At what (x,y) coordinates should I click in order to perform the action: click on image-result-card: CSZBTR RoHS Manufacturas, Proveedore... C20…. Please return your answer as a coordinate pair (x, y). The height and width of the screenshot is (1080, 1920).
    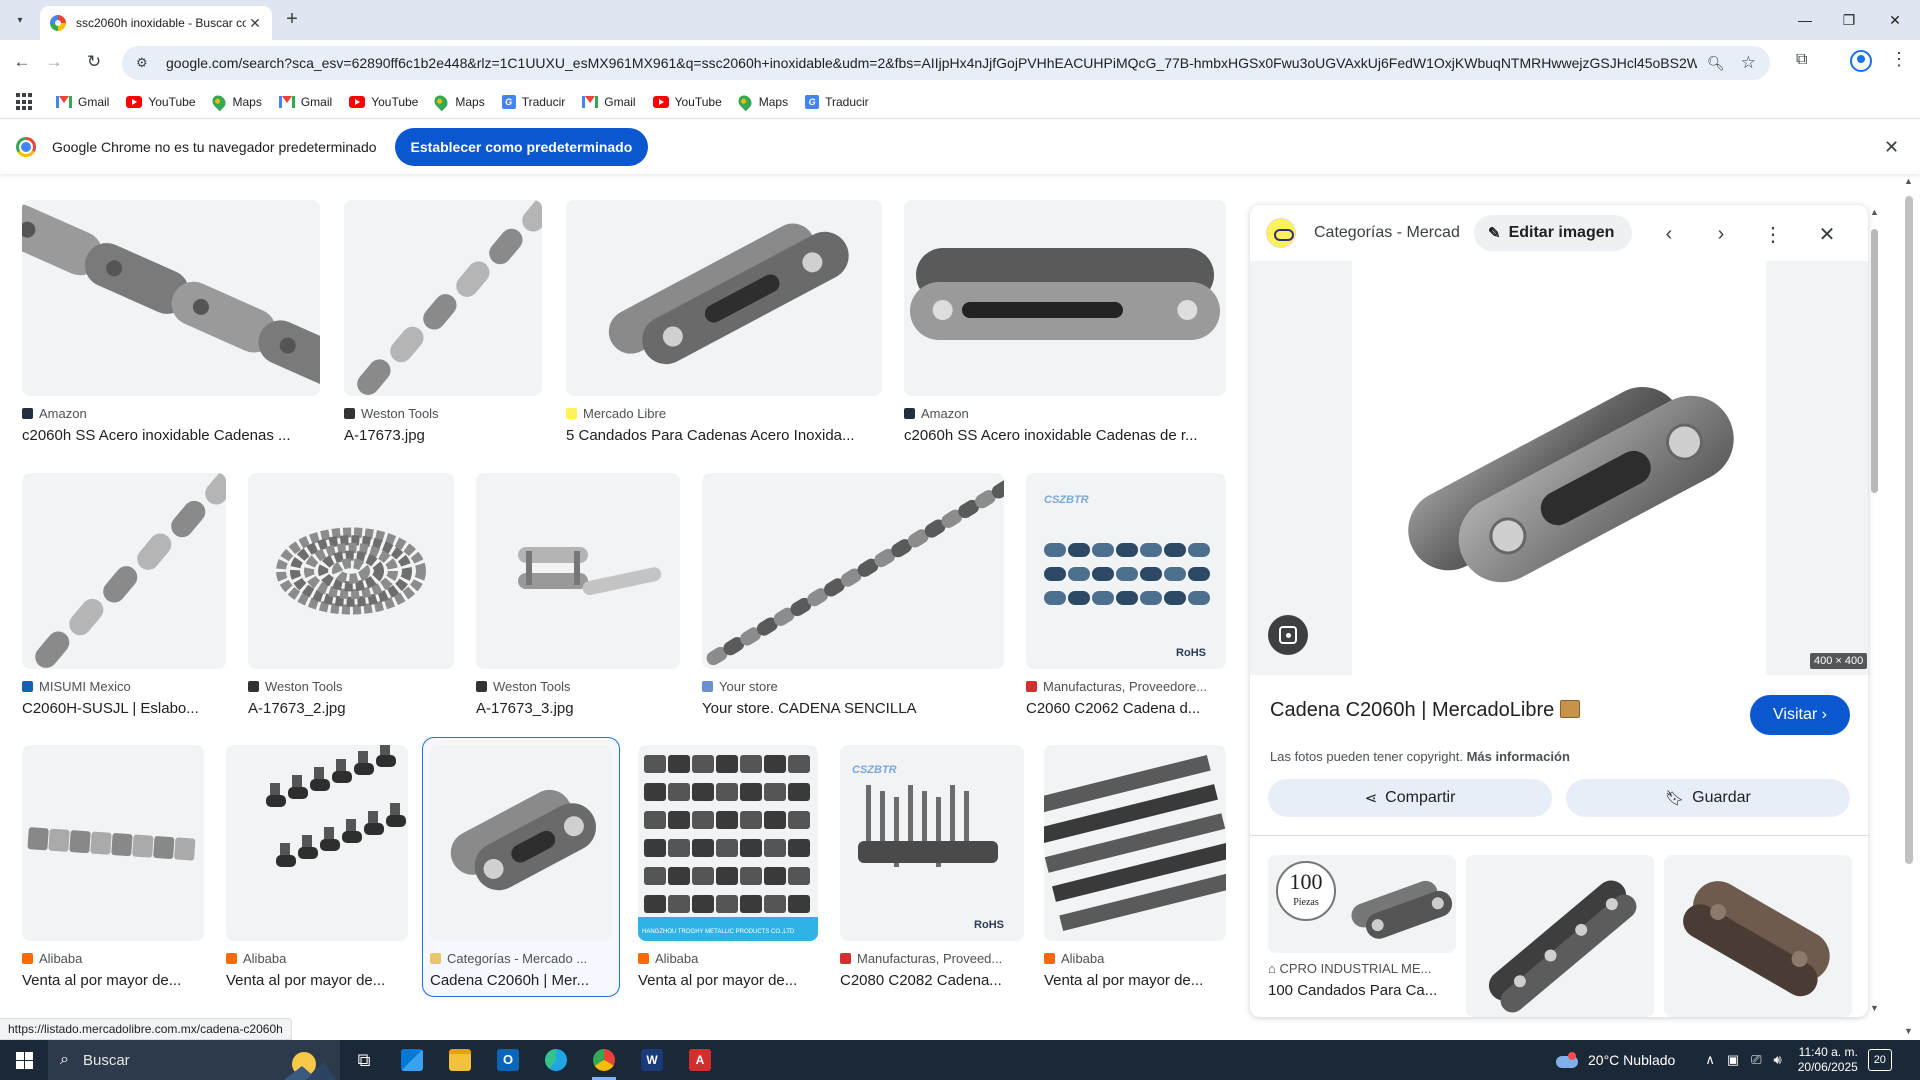
    Looking at the image, I should click on (1126, 595).